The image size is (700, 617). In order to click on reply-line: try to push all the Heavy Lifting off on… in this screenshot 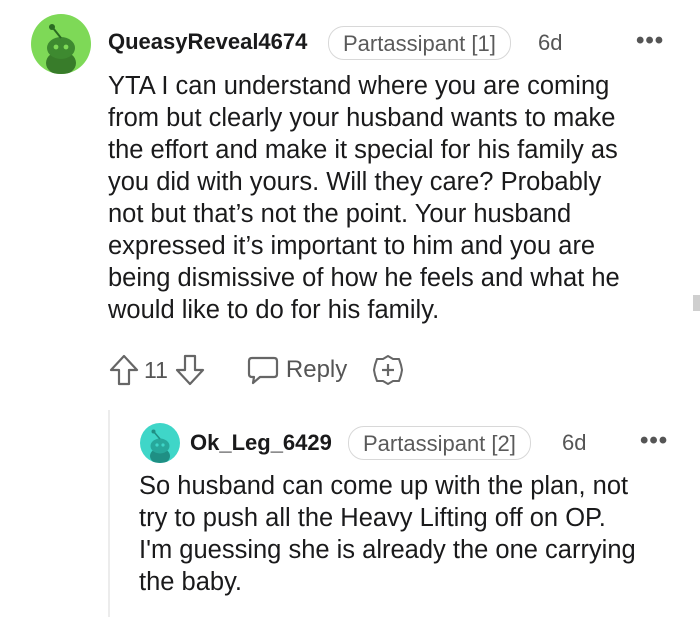, I will do `click(372, 518)`.